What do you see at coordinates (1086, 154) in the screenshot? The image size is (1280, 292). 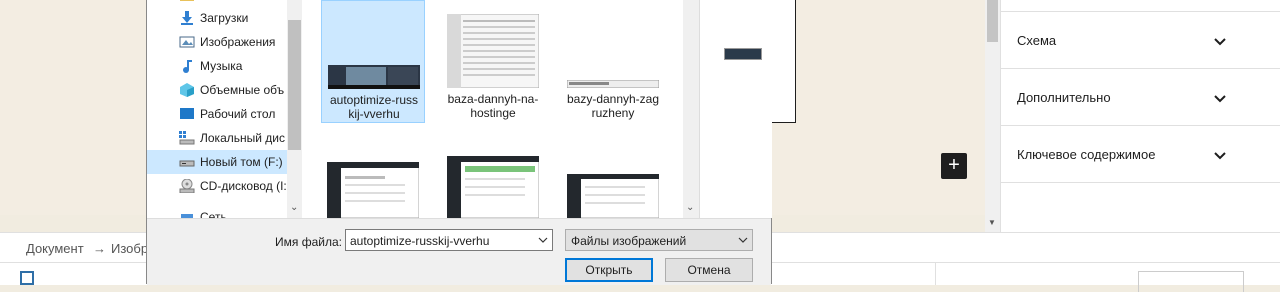 I see `panel-section-label: Ключевое содержимое` at bounding box center [1086, 154].